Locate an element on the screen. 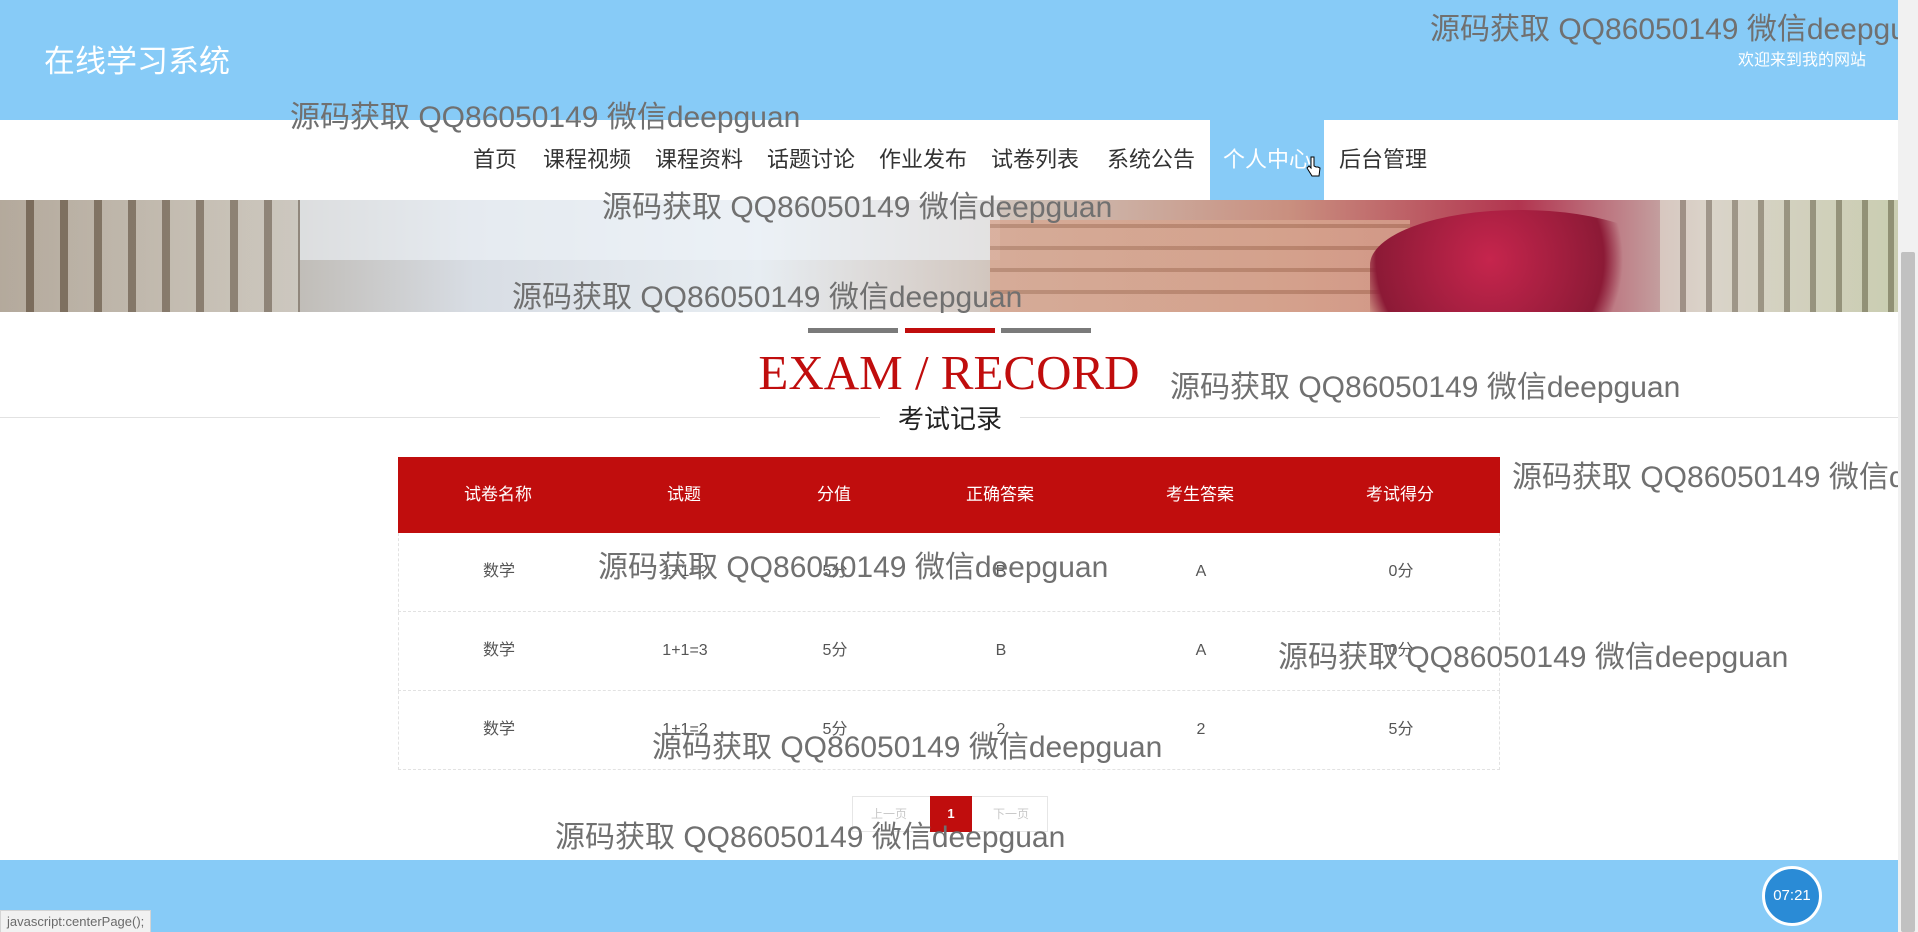 The height and width of the screenshot is (932, 1918). nav-item-announcements: 系统公告 is located at coordinates (1151, 160).